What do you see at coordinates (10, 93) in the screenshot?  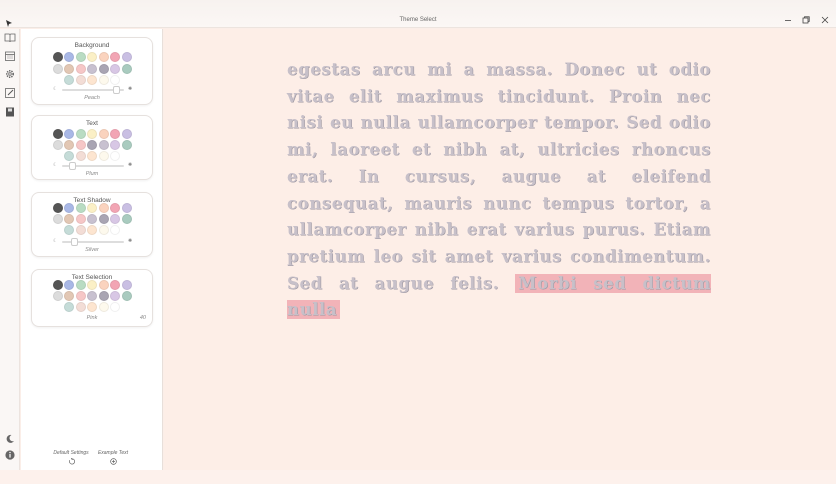 I see `edit-icon` at bounding box center [10, 93].